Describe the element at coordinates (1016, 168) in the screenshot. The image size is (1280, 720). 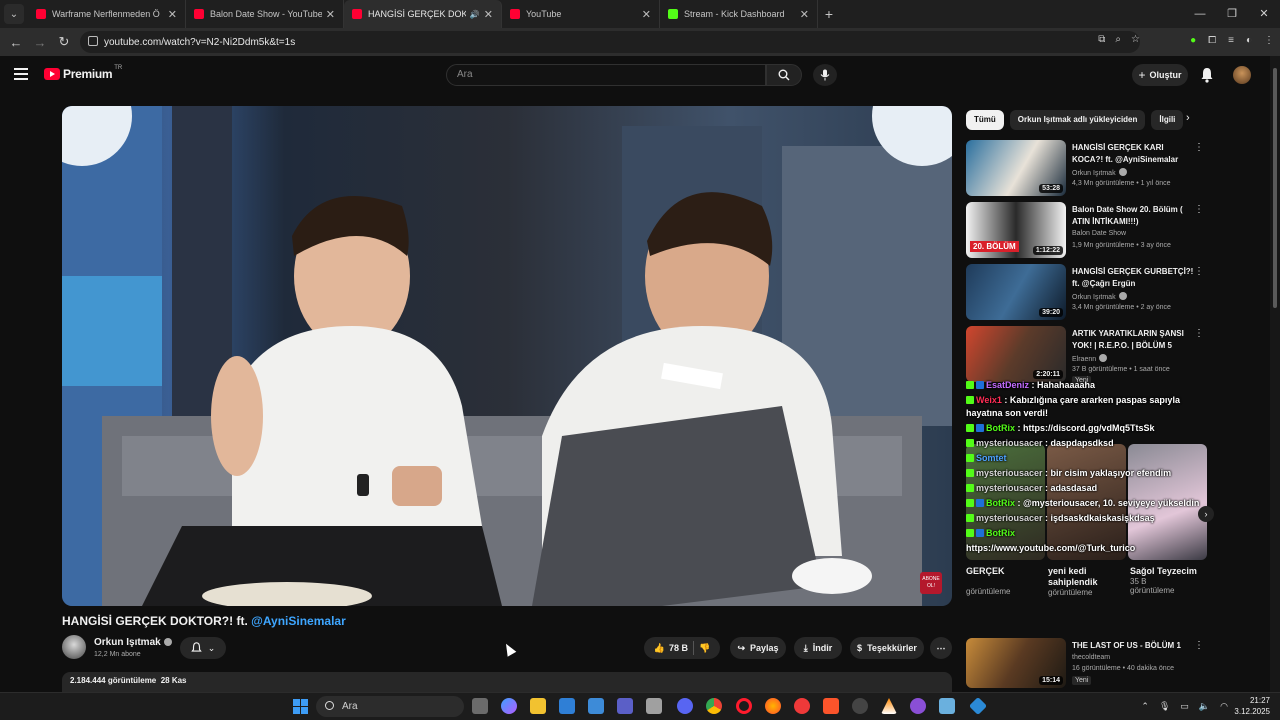
I see `video-thumbnail: 53:28` at that location.